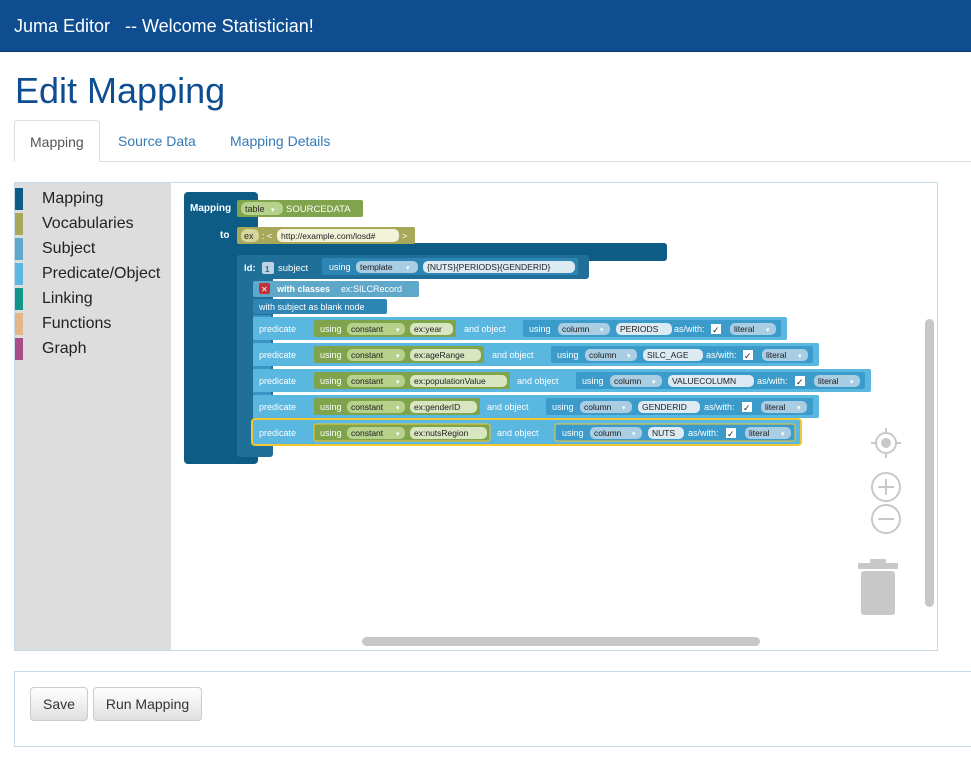 The width and height of the screenshot is (971, 757). I want to click on toolbox-item-vocabularies: Vocabularies, so click(93, 224).